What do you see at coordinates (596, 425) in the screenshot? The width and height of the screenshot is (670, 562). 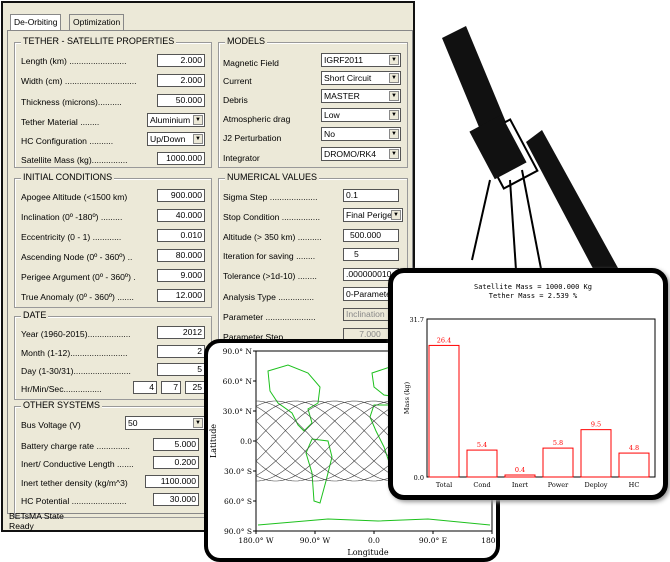 I see `bar-value-label: 9.5` at bounding box center [596, 425].